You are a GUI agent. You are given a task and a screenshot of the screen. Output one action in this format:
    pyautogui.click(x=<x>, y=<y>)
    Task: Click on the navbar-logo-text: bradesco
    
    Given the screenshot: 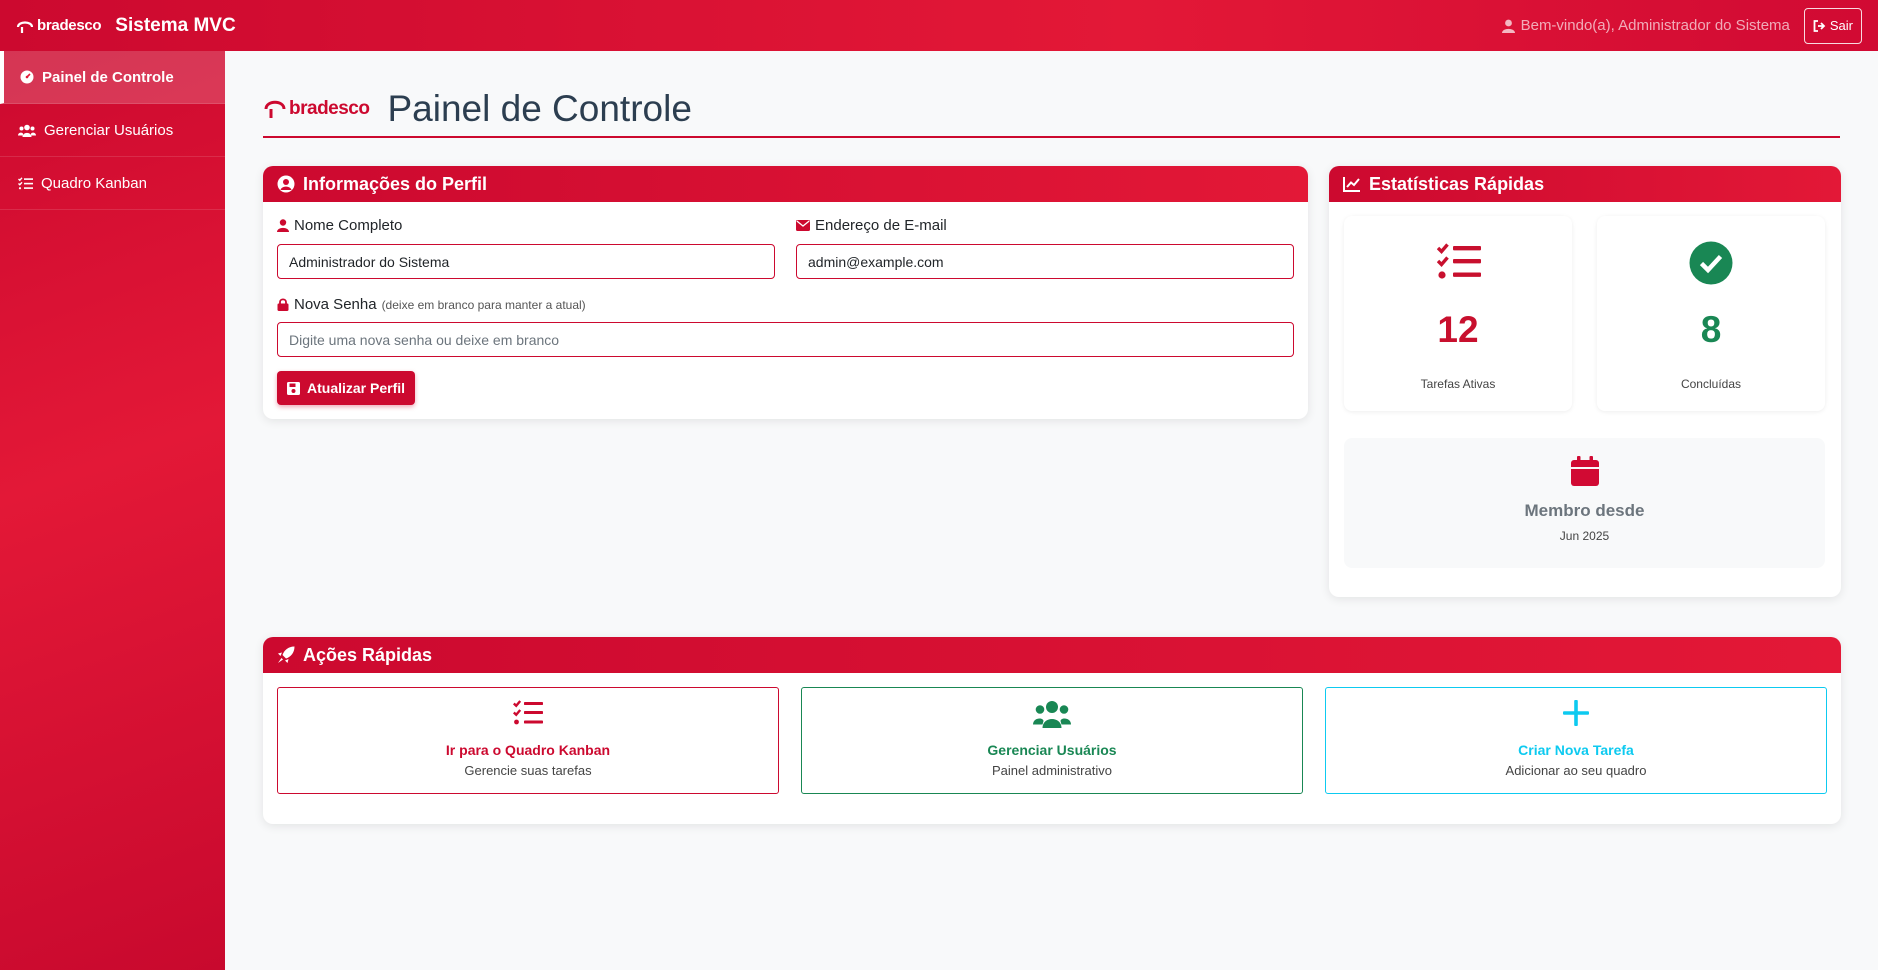 What is the action you would take?
    pyautogui.click(x=69, y=25)
    